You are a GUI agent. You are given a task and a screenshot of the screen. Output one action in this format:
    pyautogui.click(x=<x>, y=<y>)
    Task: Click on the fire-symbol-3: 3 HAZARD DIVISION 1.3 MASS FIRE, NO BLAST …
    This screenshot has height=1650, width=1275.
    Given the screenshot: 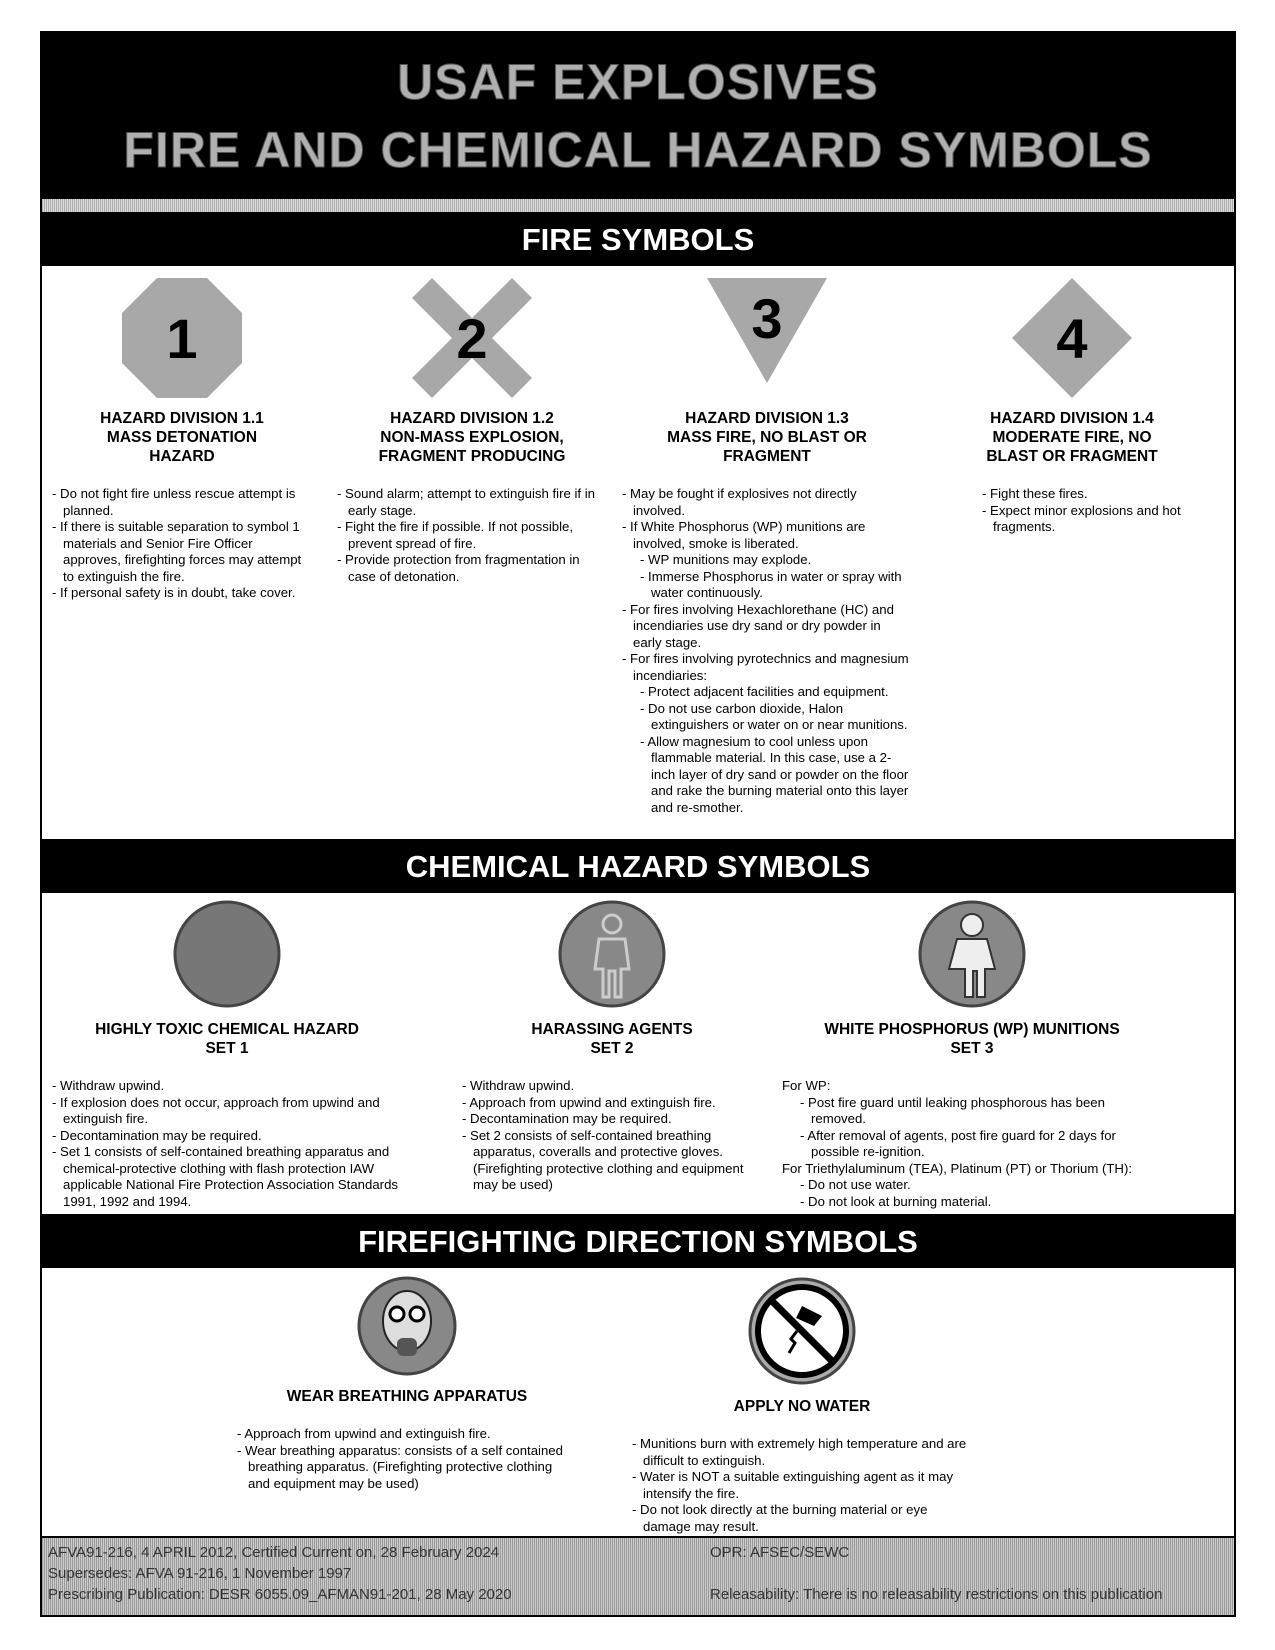 What is the action you would take?
    pyautogui.click(x=767, y=547)
    